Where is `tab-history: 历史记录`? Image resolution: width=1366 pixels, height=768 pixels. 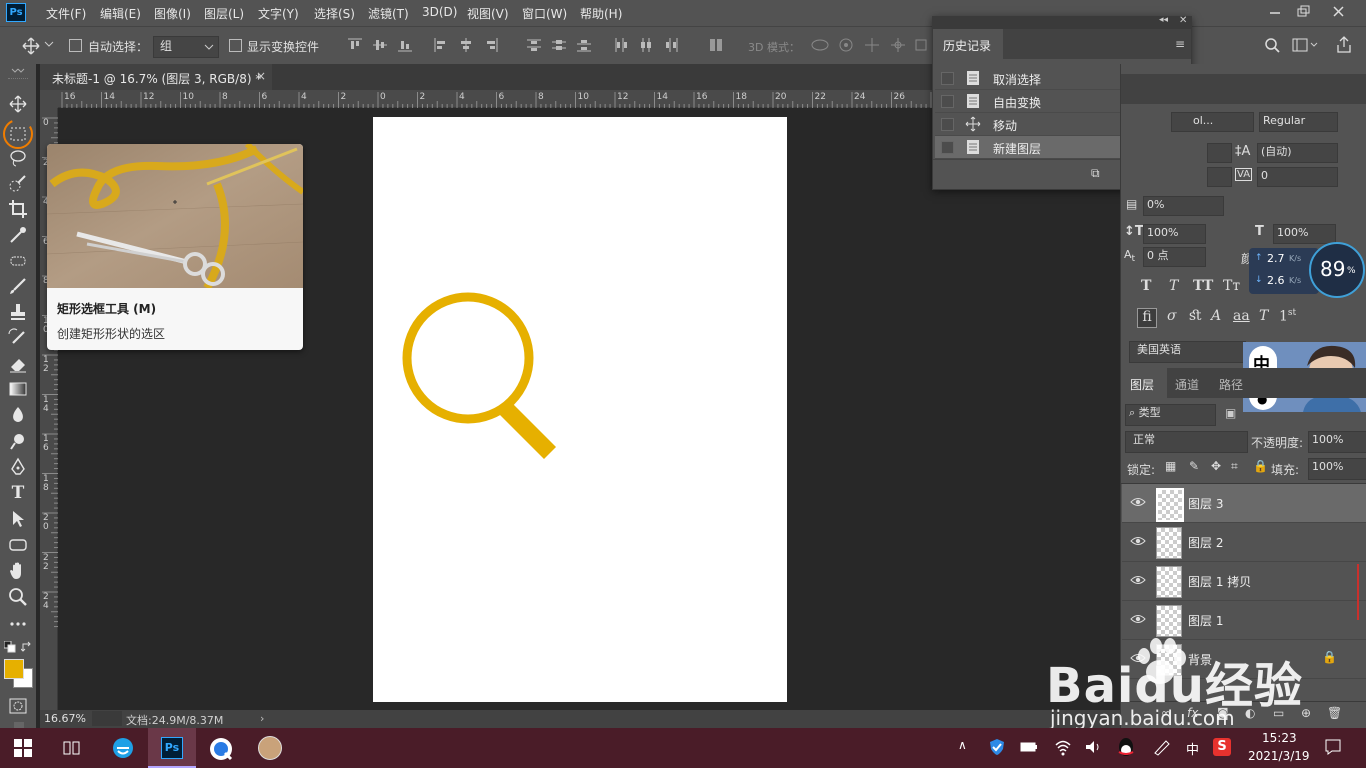
tab-history: 历史记录 is located at coordinates (968, 44).